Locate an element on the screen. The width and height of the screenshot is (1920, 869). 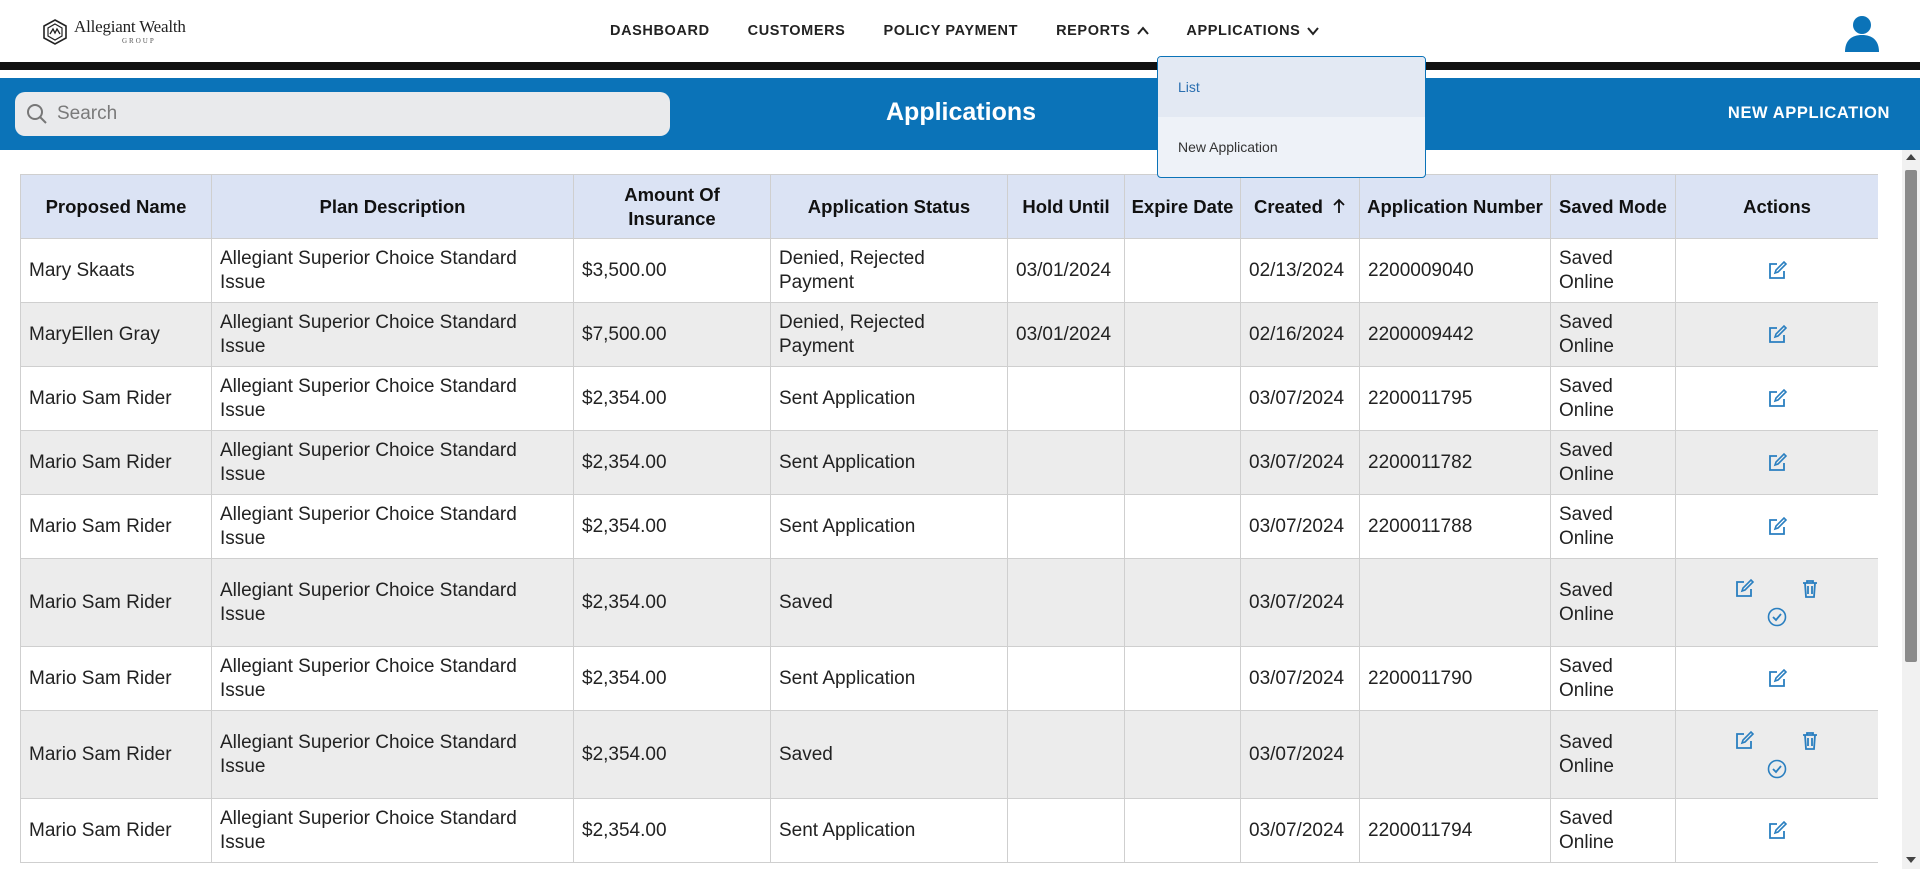
search-input is located at coordinates (347, 114).